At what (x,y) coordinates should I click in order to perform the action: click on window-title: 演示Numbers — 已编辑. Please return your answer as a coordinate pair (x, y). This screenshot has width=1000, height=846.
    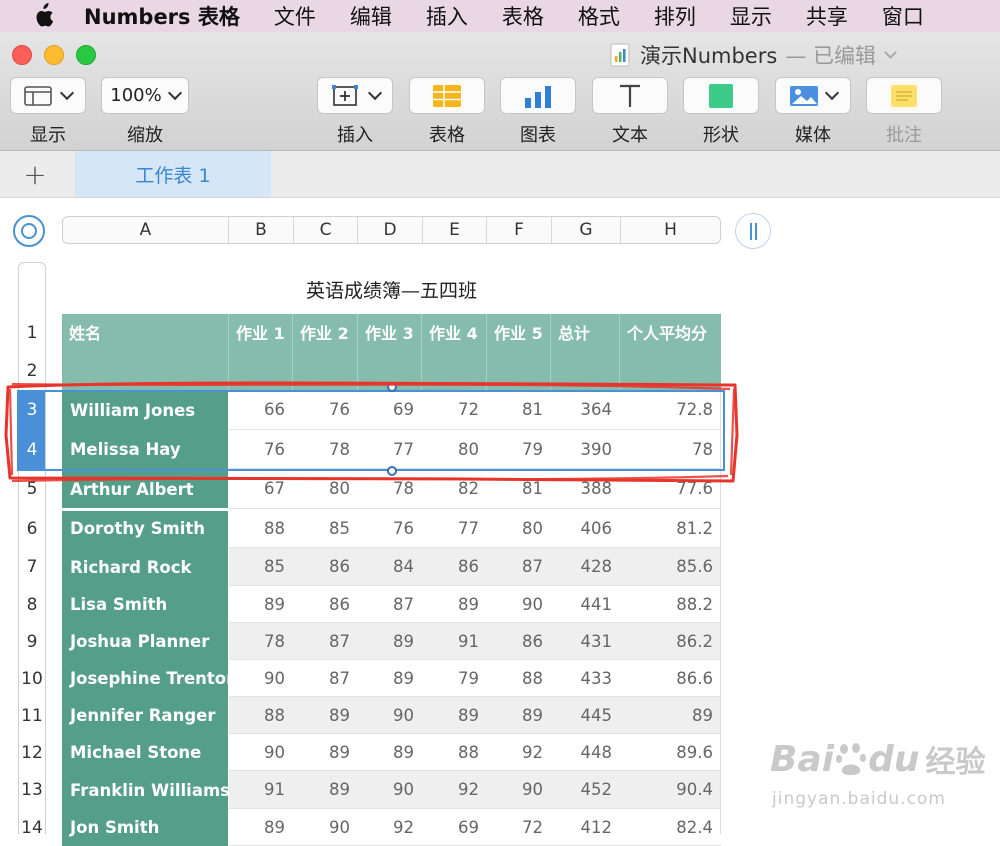
    Looking at the image, I should click on (753, 55).